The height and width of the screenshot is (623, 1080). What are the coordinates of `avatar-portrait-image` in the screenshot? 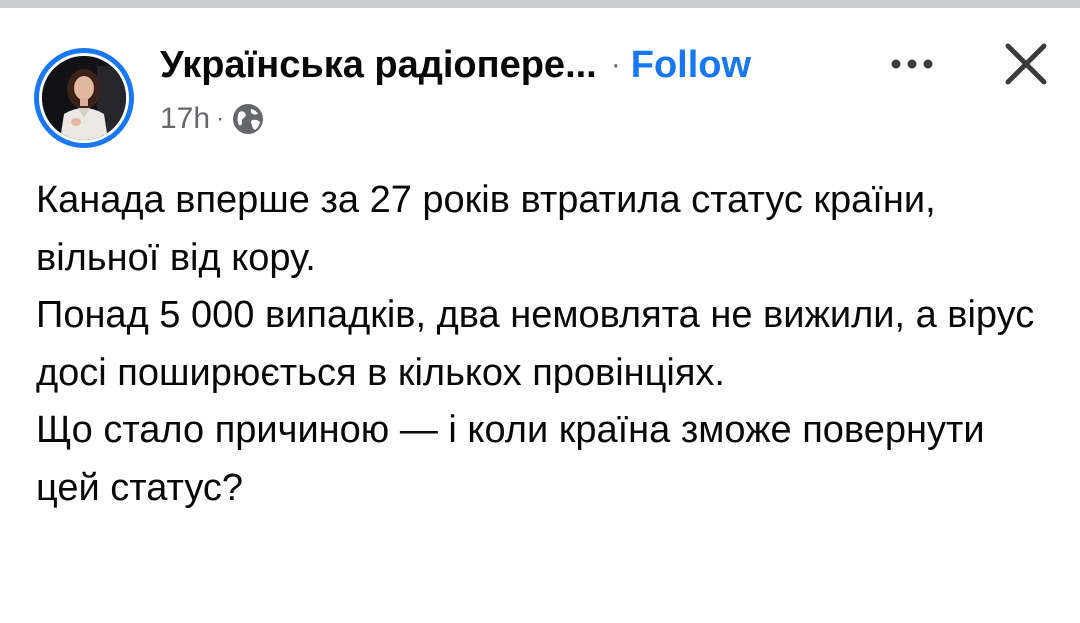 It's located at (84, 98).